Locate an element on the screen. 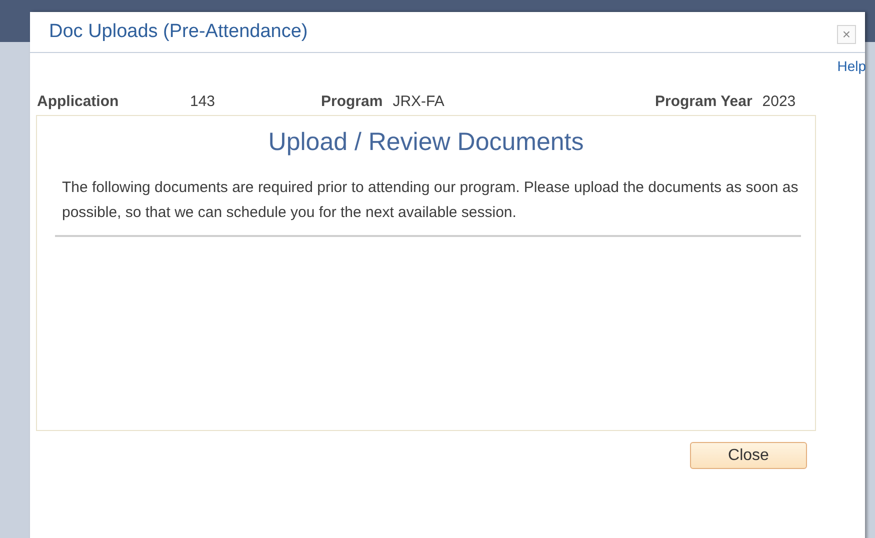  window-title: Doc Uploads (Pre-Attendance) is located at coordinates (178, 32).